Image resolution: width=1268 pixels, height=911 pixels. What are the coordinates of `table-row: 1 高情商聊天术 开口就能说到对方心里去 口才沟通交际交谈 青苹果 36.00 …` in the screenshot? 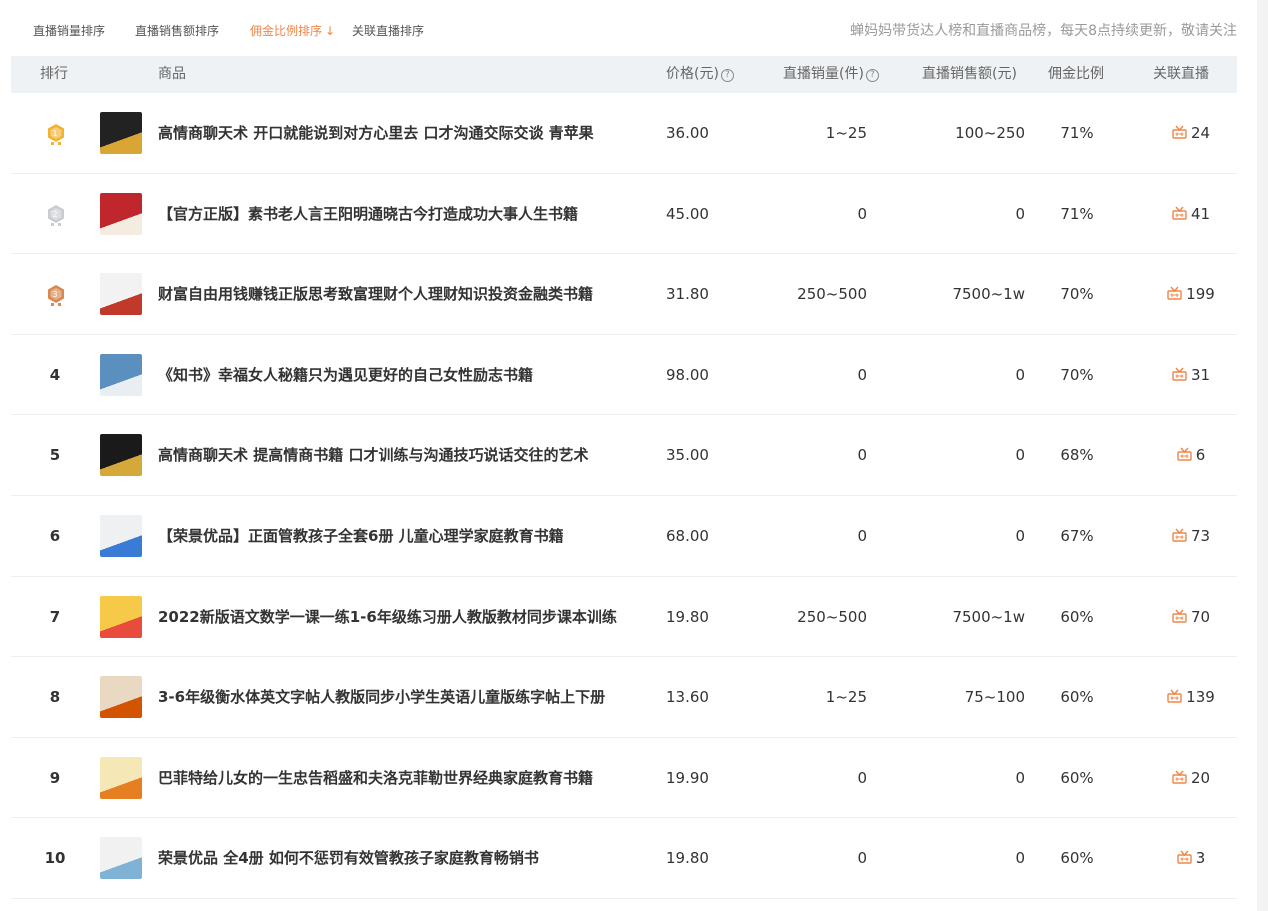 It's located at (624, 133).